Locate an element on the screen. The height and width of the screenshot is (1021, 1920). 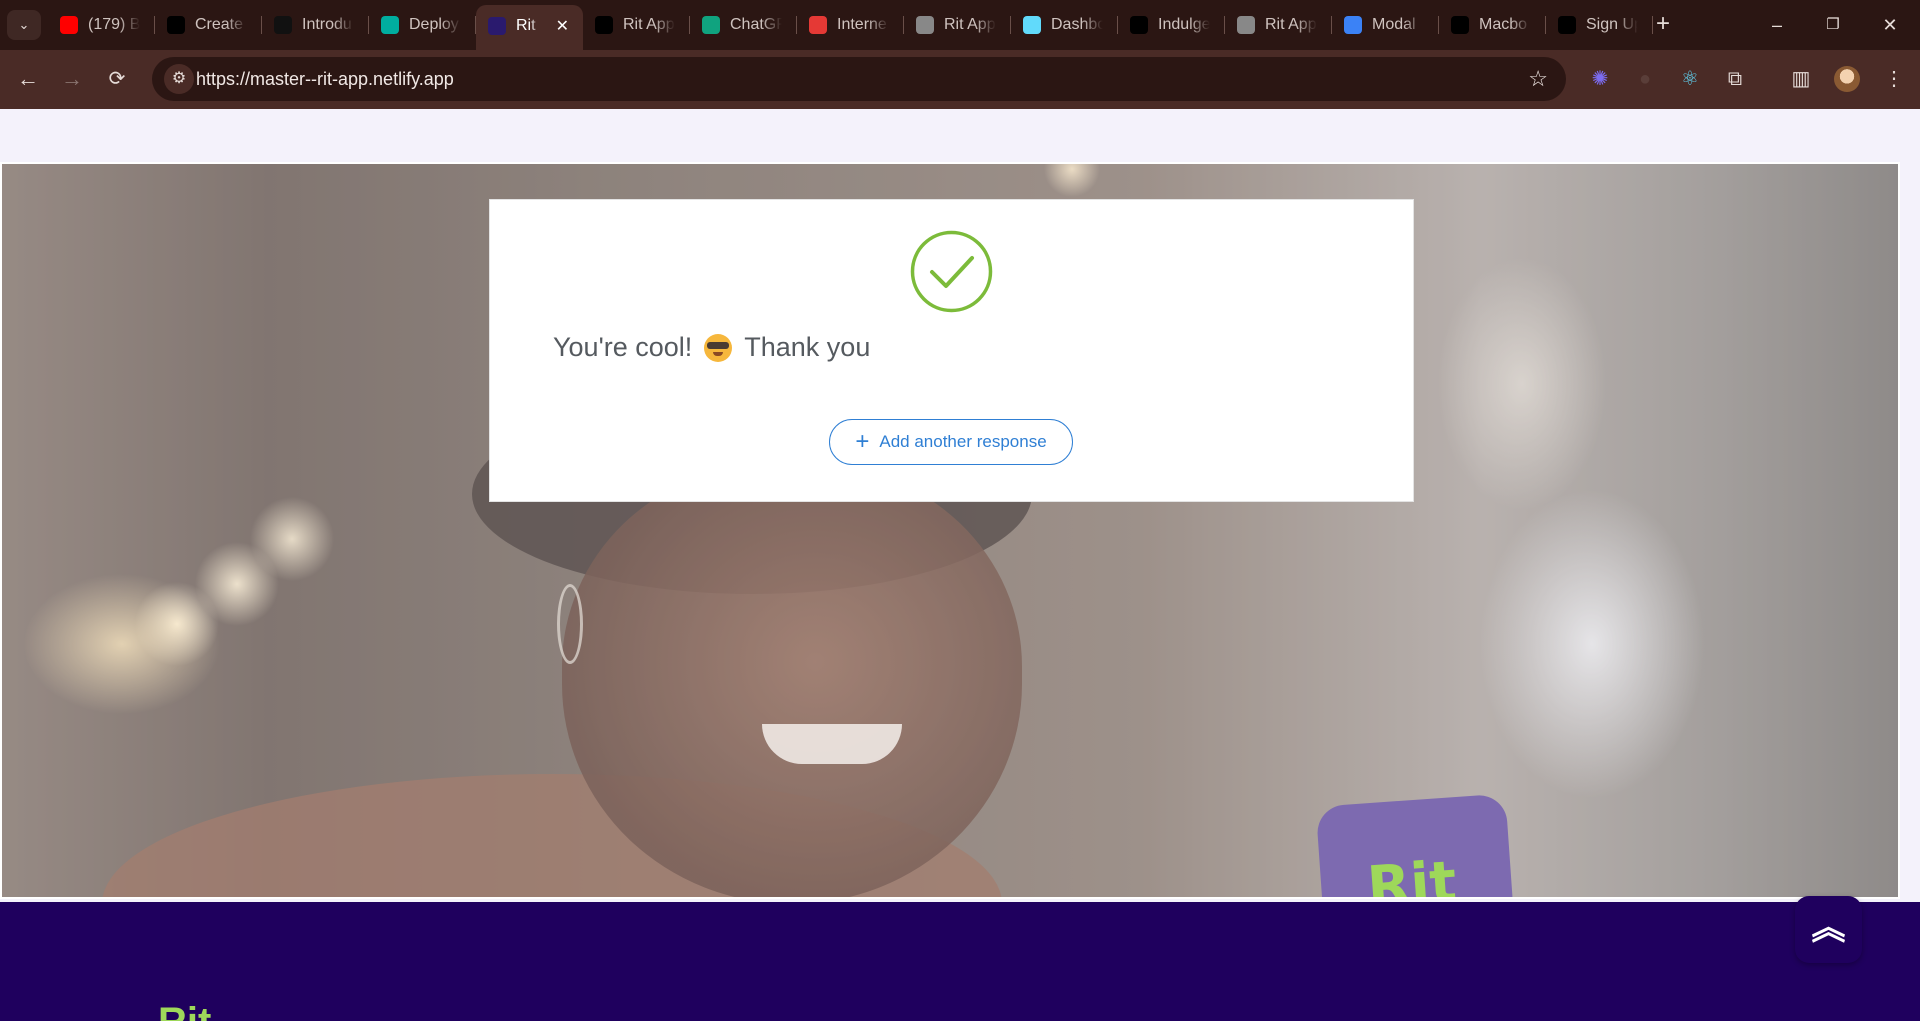
youtube-icon is located at coordinates (69, 25).